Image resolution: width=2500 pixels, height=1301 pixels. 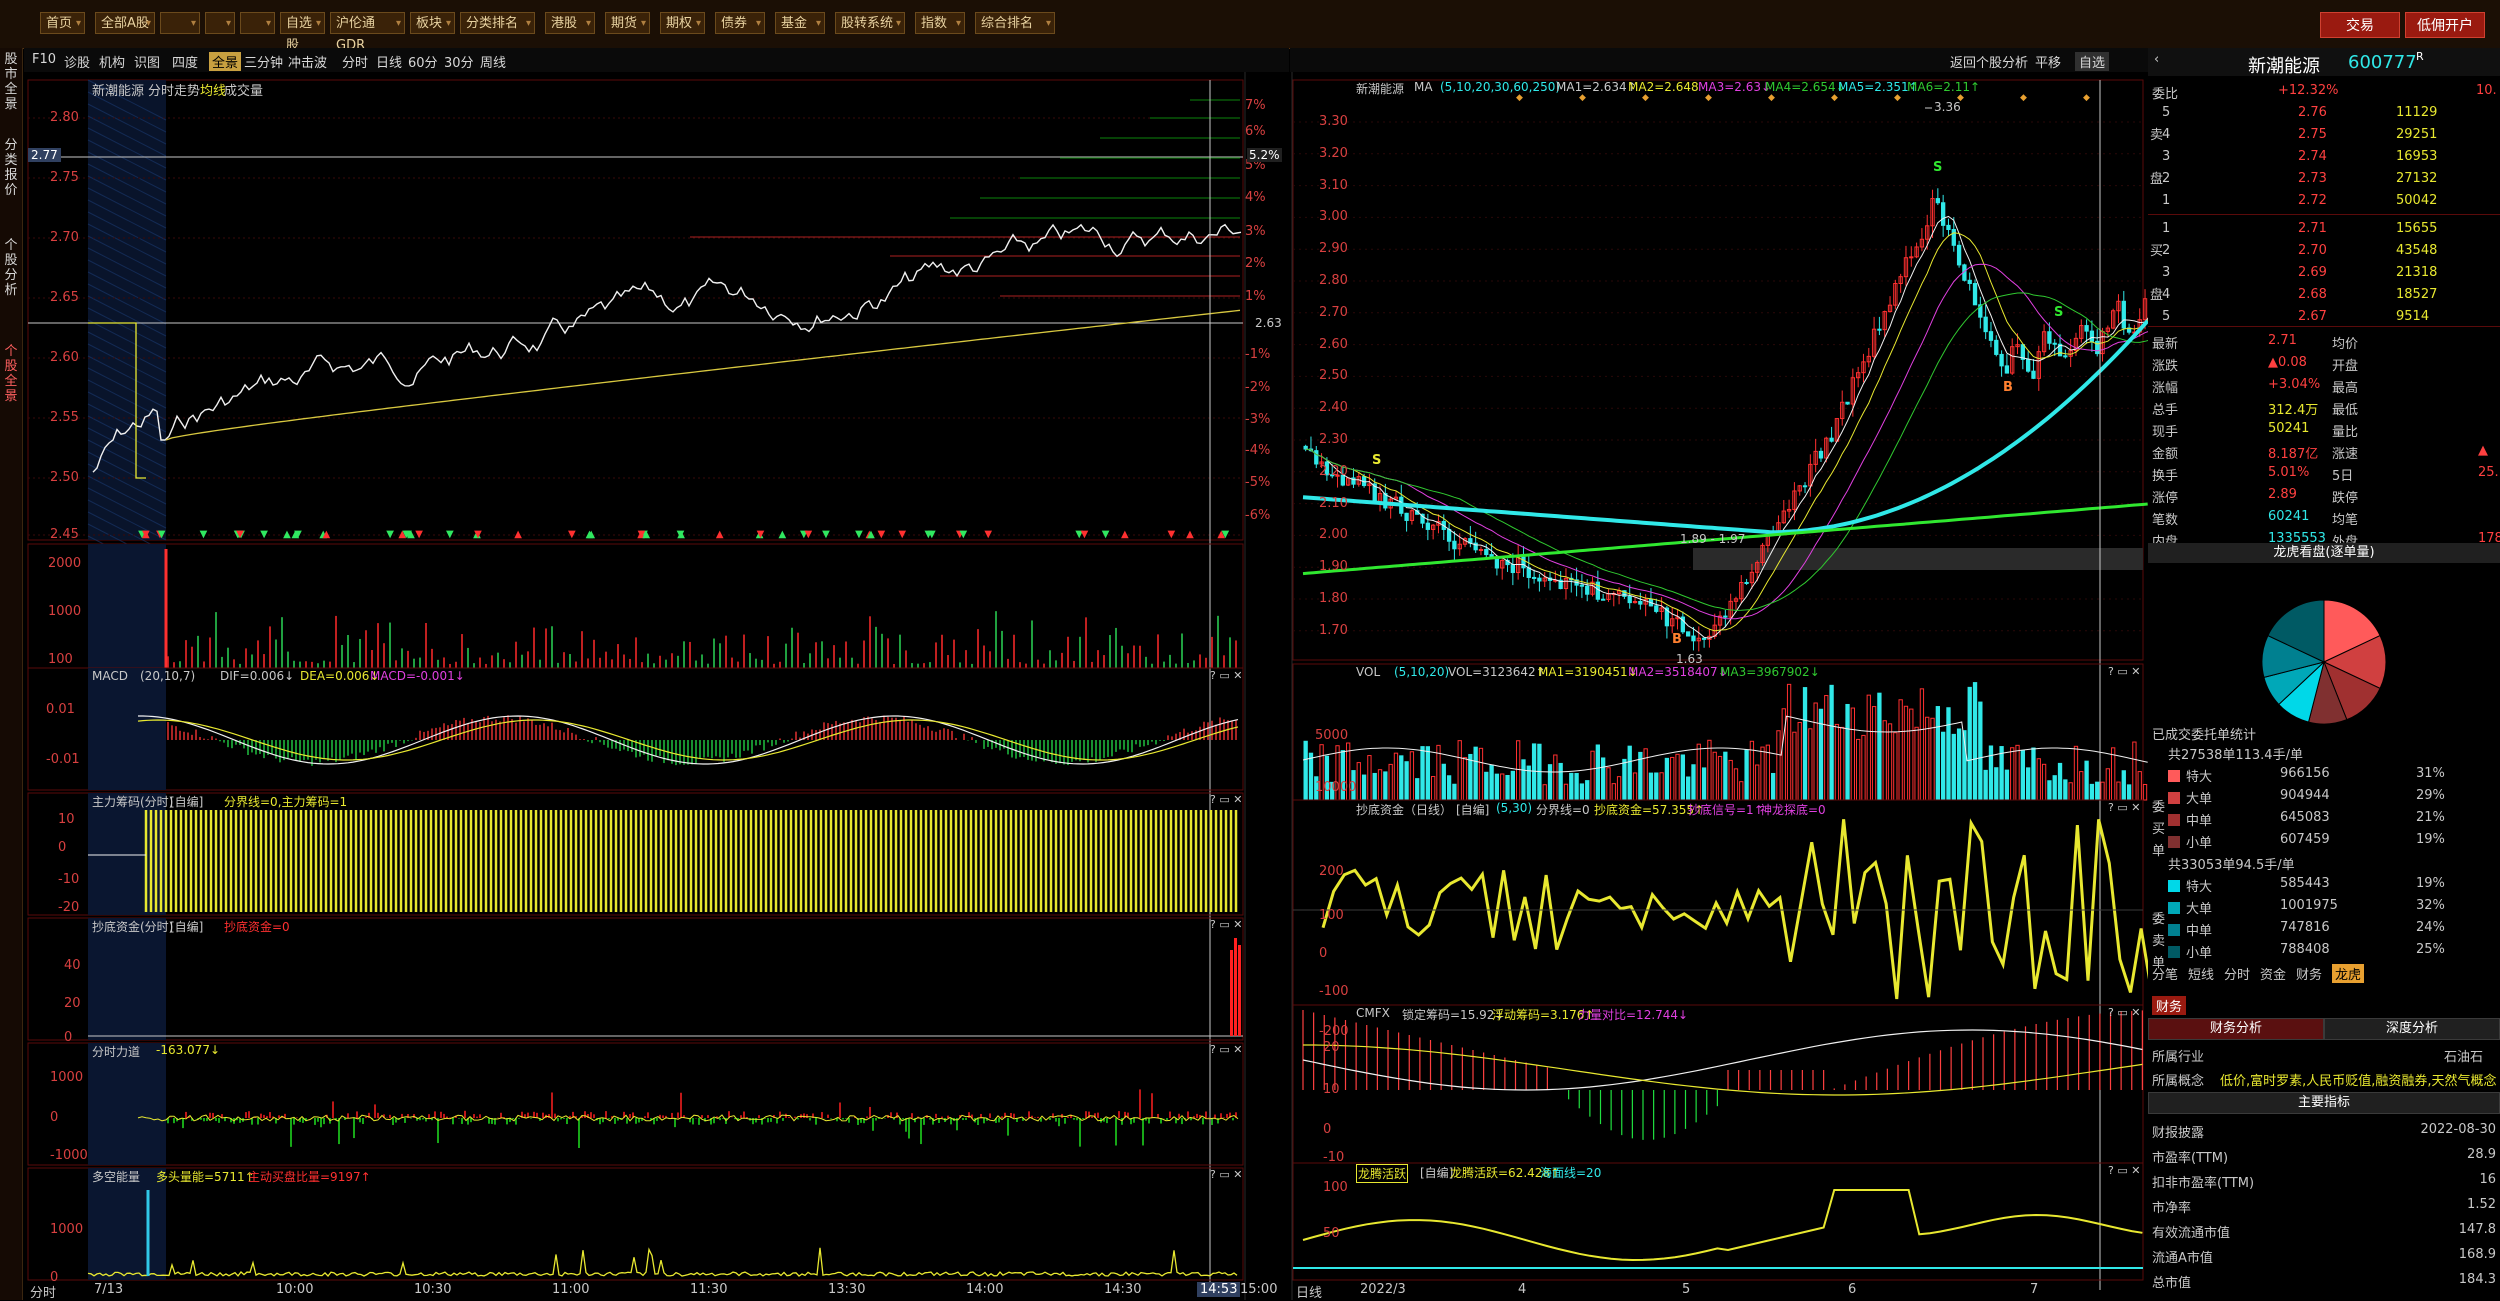 I want to click on vol-ma2: MA2=3518407↓, so click(x=1678, y=672).